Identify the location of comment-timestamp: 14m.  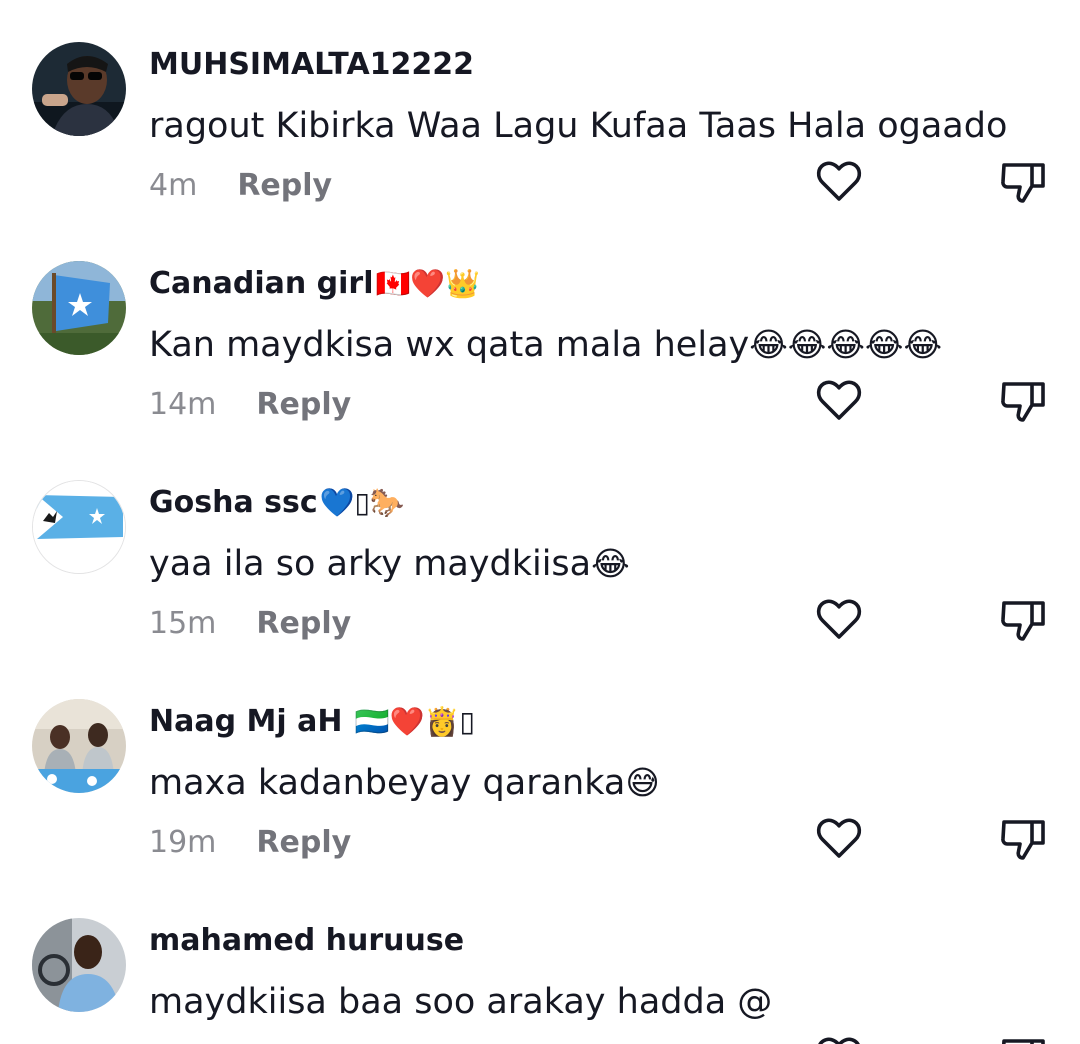
(183, 404).